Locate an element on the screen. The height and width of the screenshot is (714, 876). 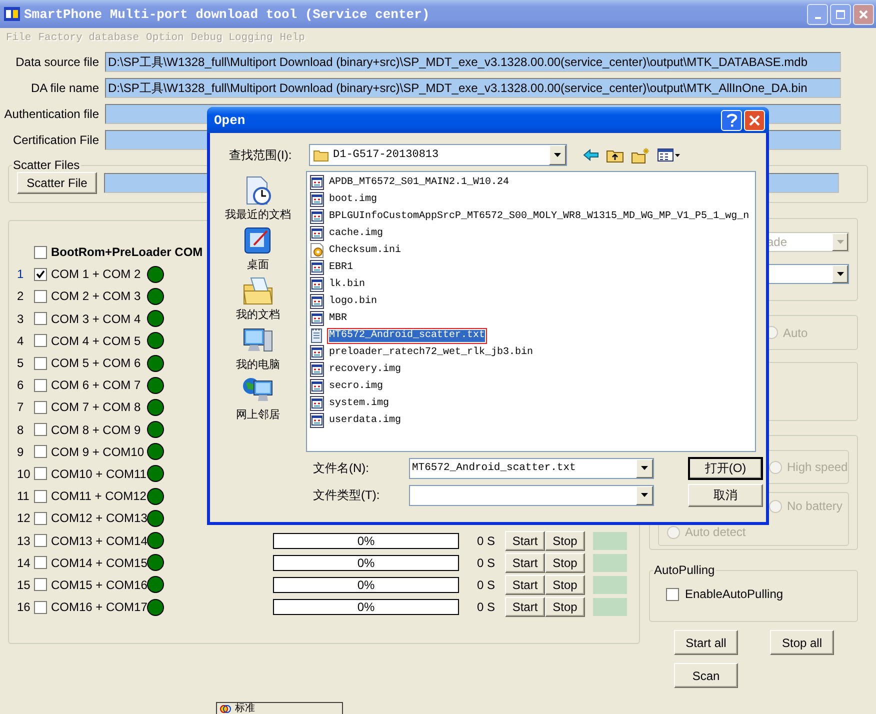
look-in-dropdown: D1-G517-20130813 is located at coordinates (438, 155).